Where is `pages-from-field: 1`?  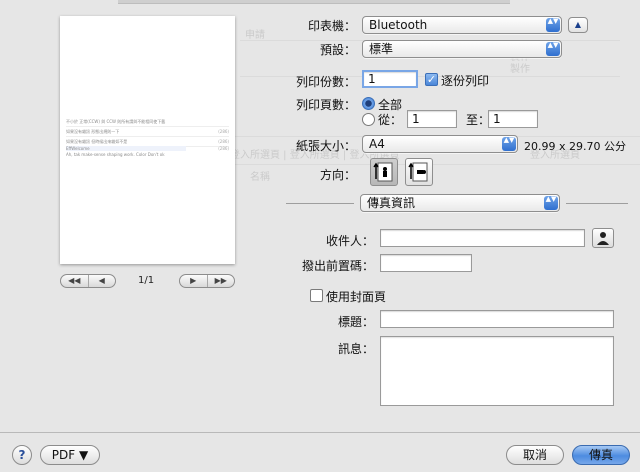
pages-from-field: 1 is located at coordinates (432, 119).